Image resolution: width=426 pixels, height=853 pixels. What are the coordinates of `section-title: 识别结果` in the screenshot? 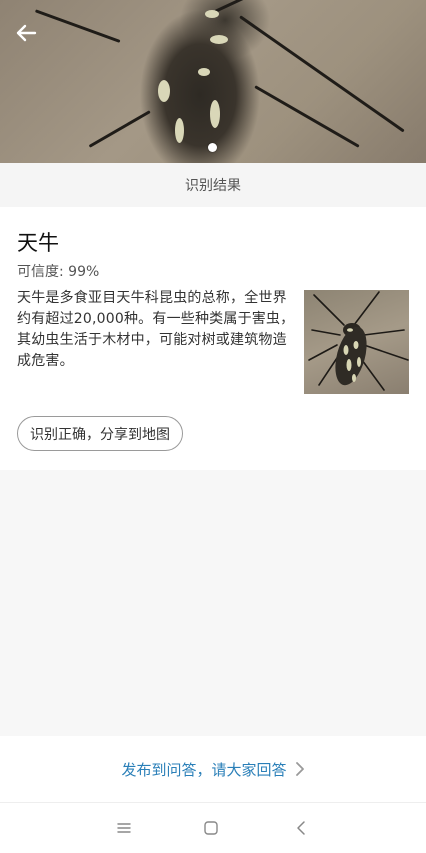 It's located at (213, 185).